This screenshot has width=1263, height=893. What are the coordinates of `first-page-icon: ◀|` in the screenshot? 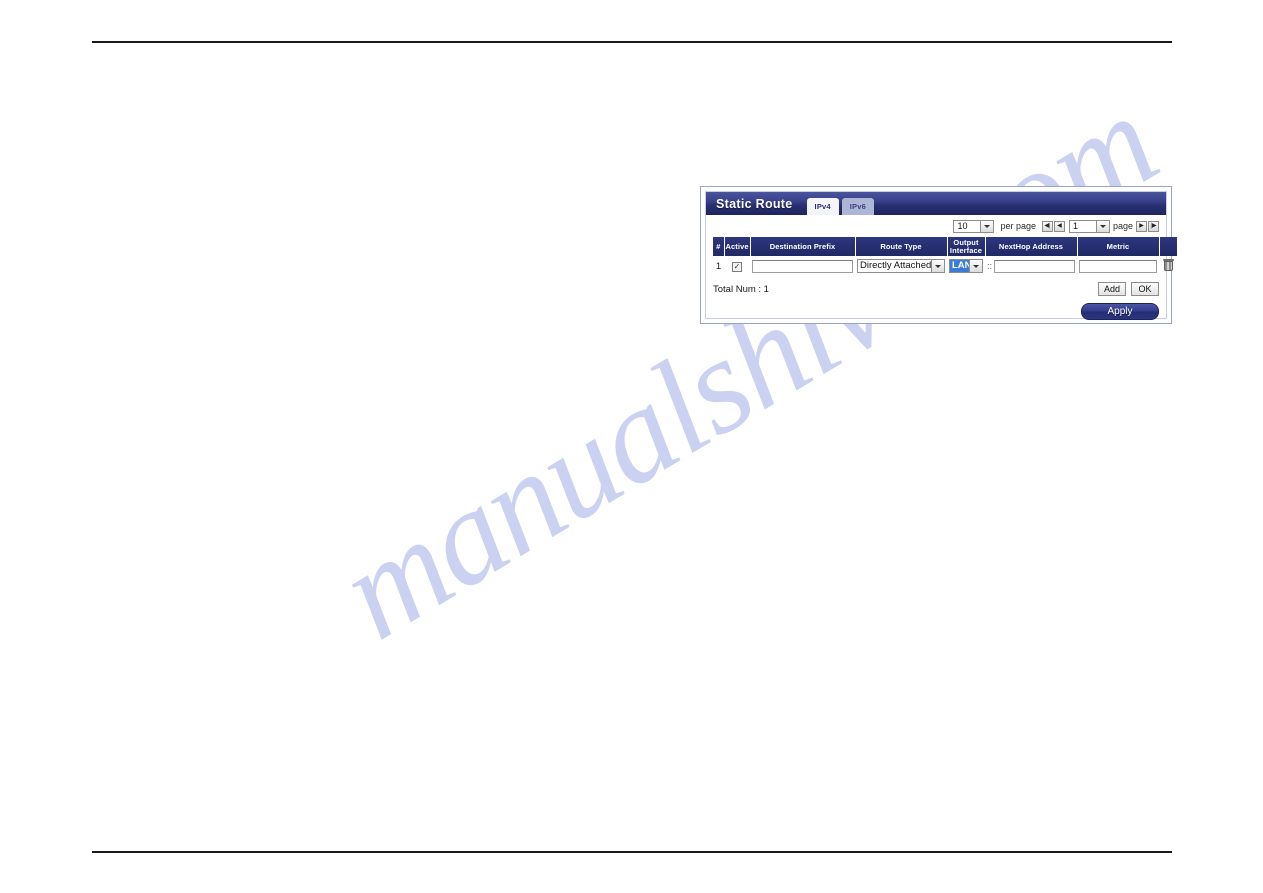 It's located at (1047, 226).